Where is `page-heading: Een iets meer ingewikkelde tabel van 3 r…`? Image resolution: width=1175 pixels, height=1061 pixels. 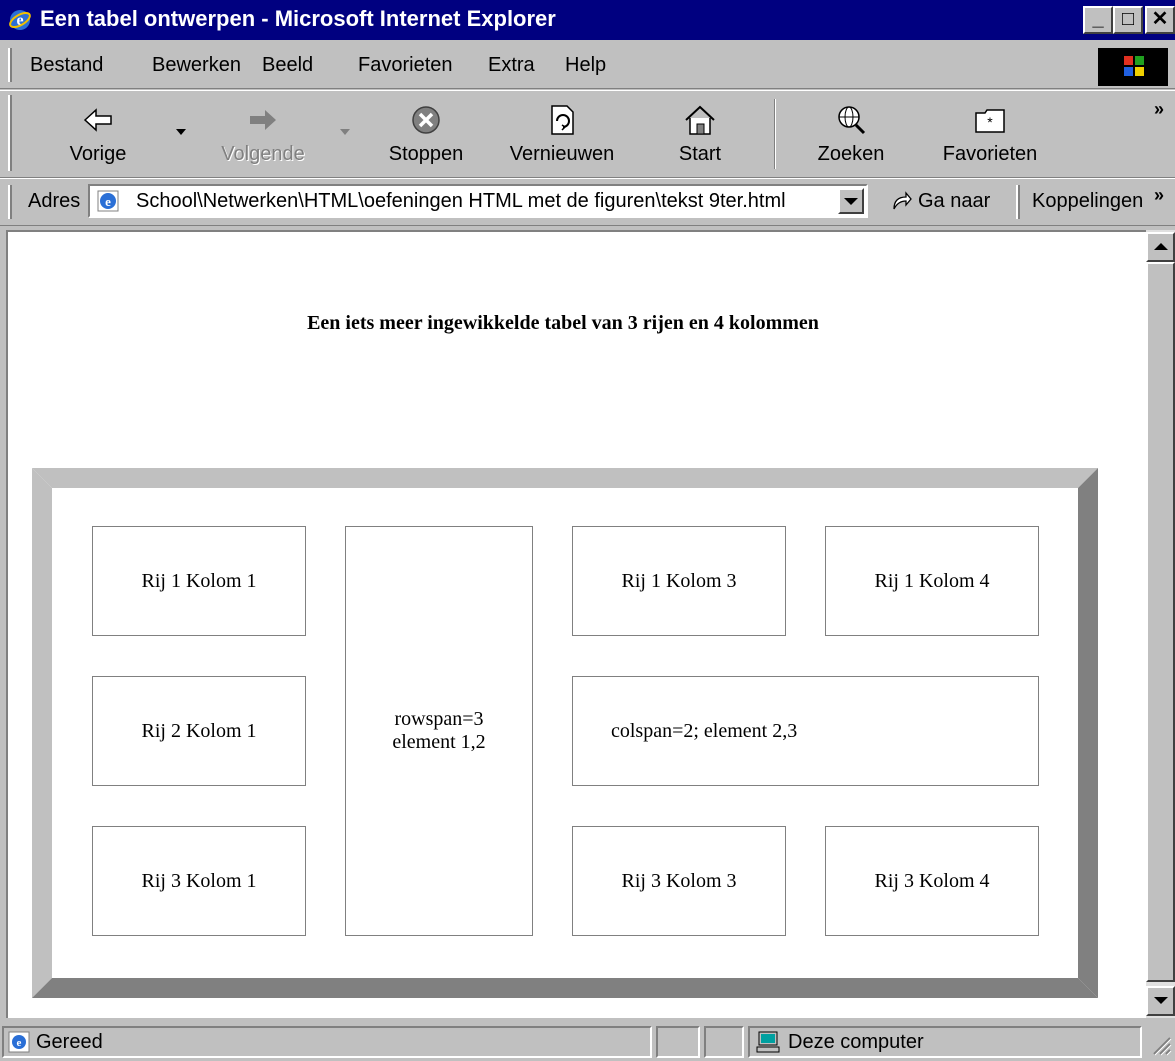
page-heading: Een iets meer ingewikkelde tabel van 3 r… is located at coordinates (563, 323).